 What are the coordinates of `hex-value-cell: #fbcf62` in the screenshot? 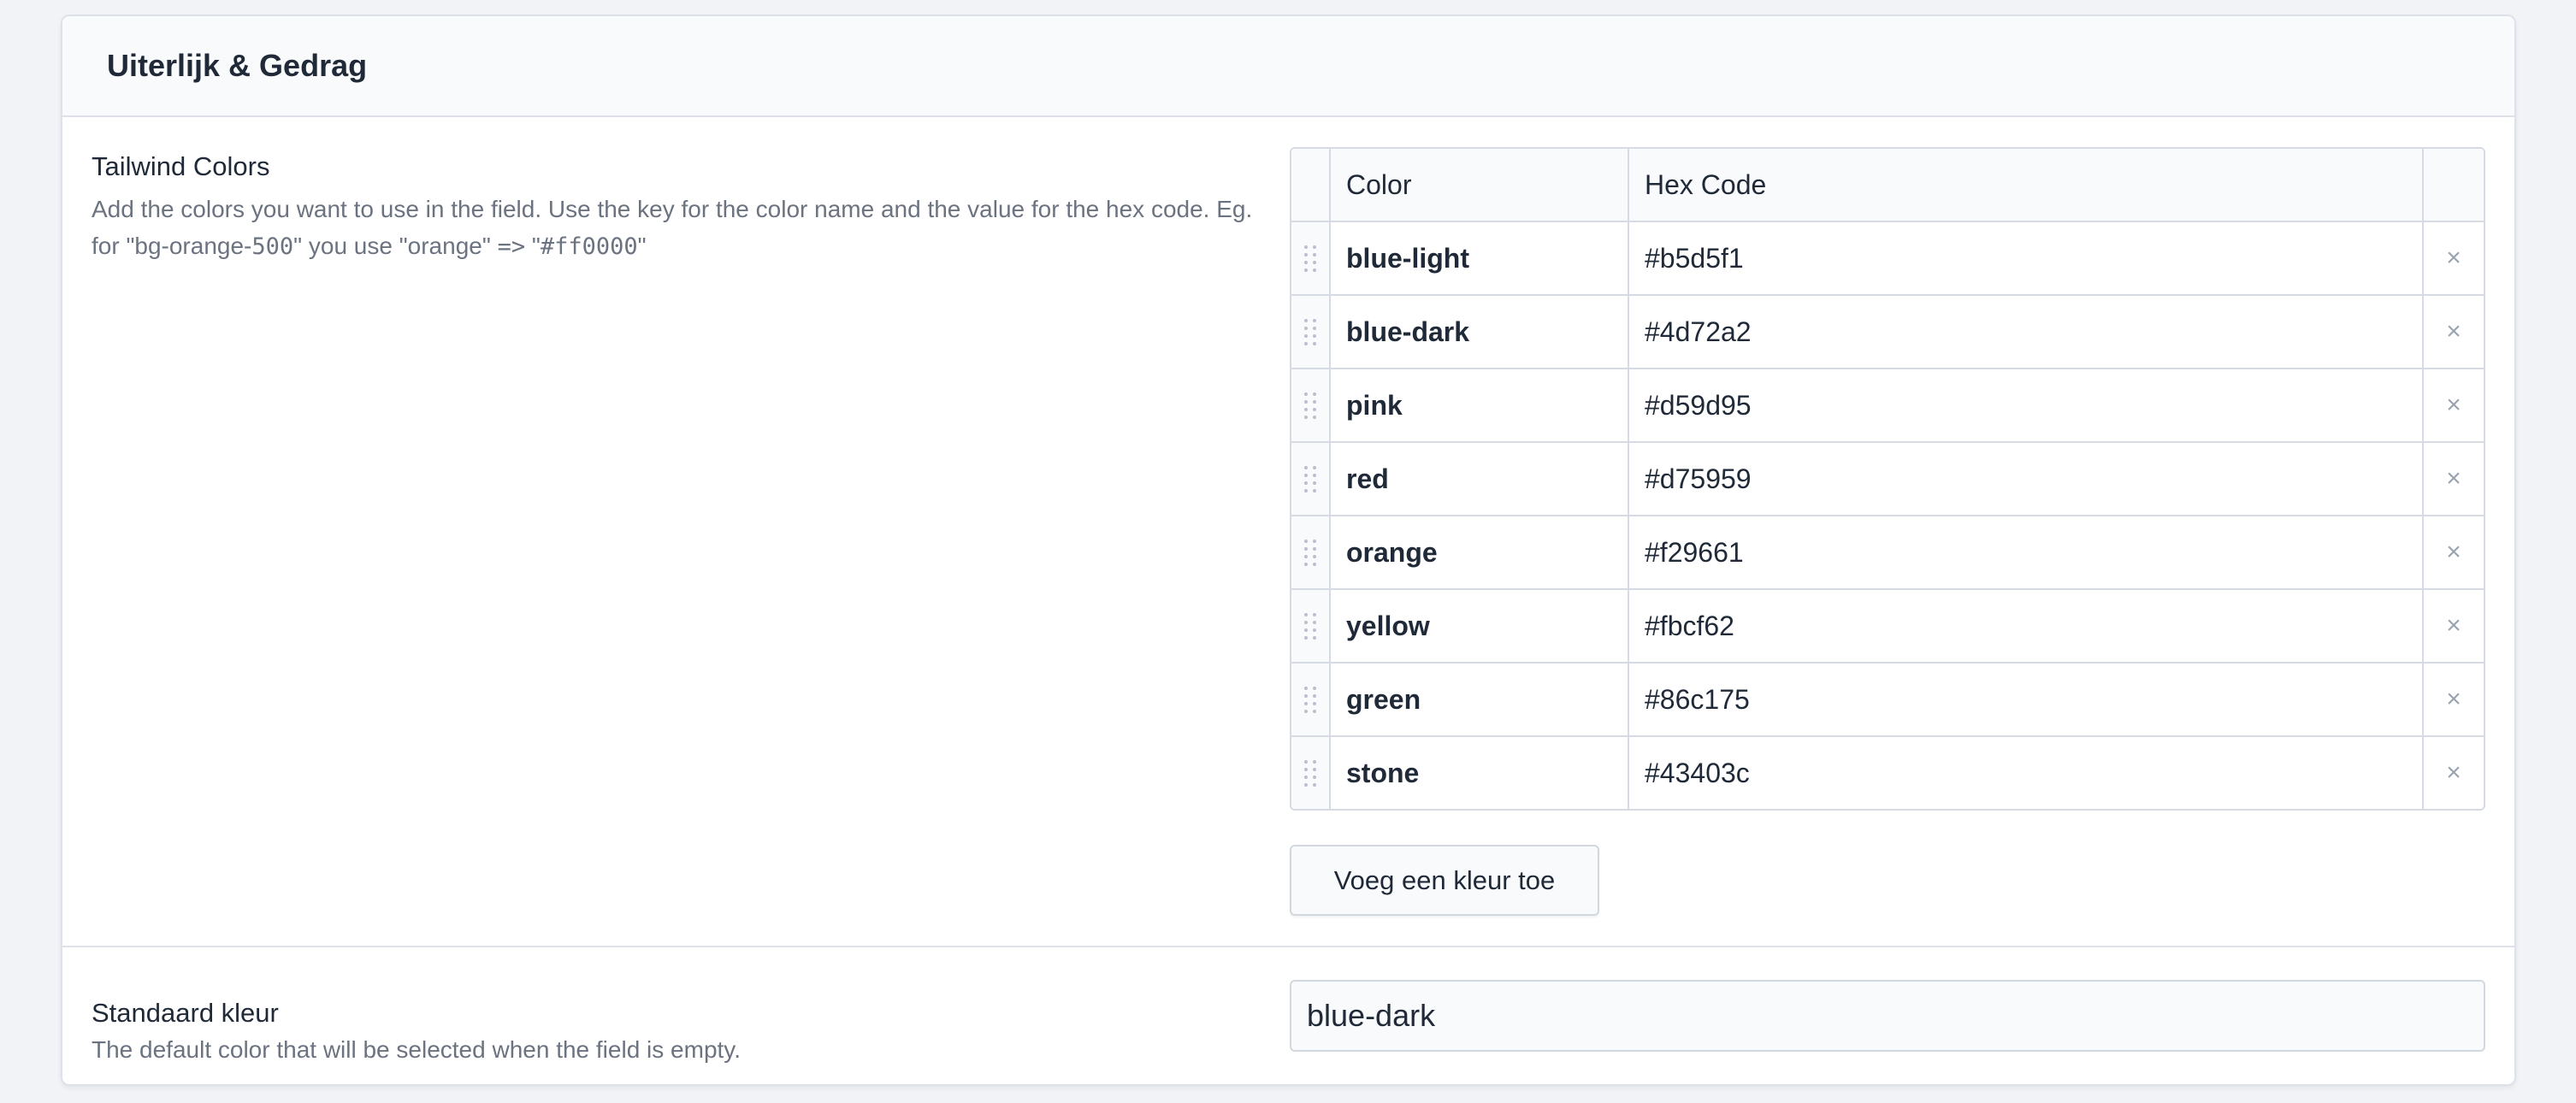 It's located at (2026, 626).